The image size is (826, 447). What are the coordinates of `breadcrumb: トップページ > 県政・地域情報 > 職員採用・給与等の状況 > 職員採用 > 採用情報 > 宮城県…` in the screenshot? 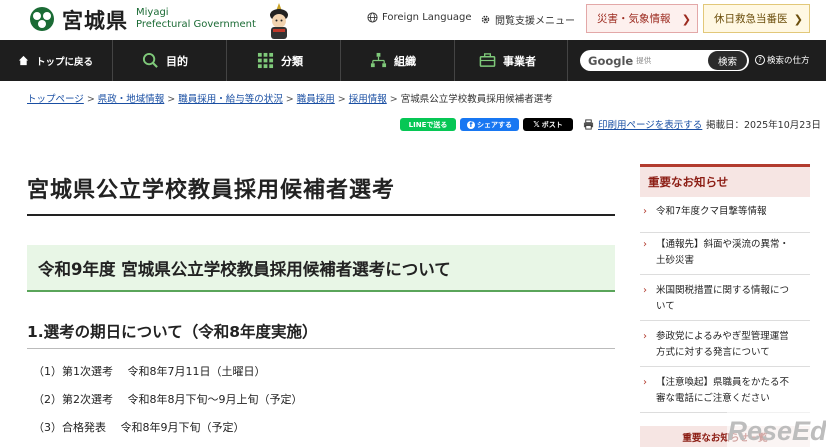 It's located at (290, 99).